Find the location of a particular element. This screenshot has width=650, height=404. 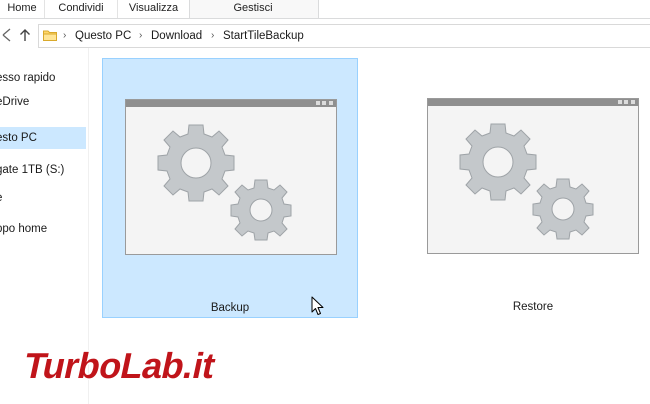

sidebar-item-label: e is located at coordinates (1, 198).